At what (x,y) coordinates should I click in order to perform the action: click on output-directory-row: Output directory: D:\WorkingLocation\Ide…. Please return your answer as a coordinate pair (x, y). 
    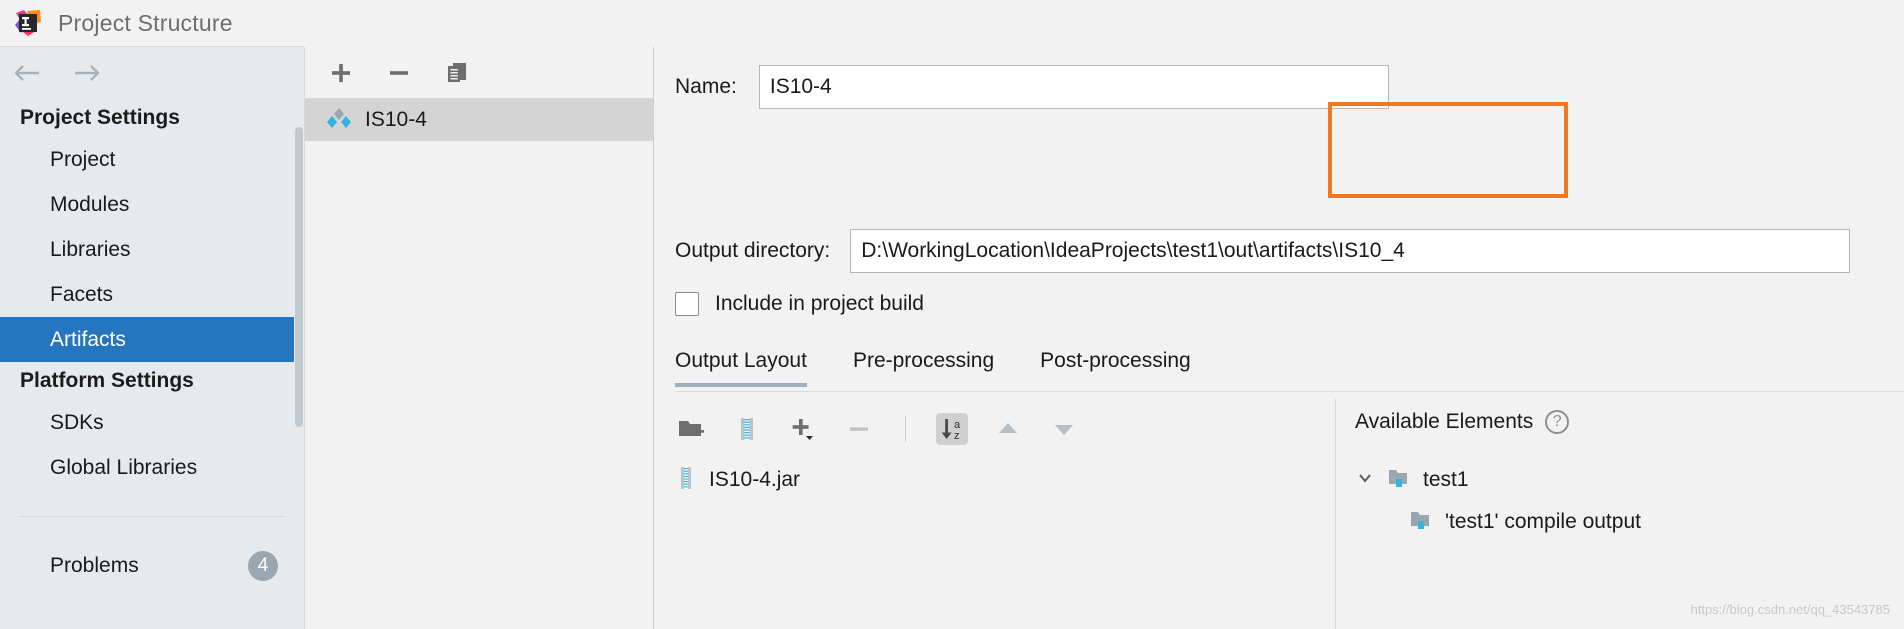
    Looking at the image, I should click on (1263, 251).